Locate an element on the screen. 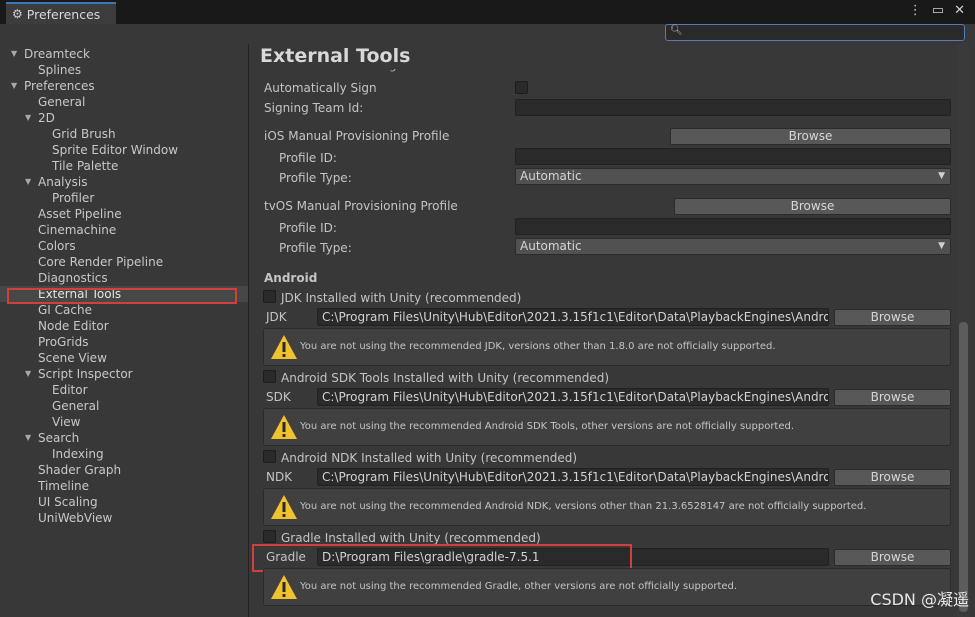  maximize-icon: ▭ is located at coordinates (938, 10).